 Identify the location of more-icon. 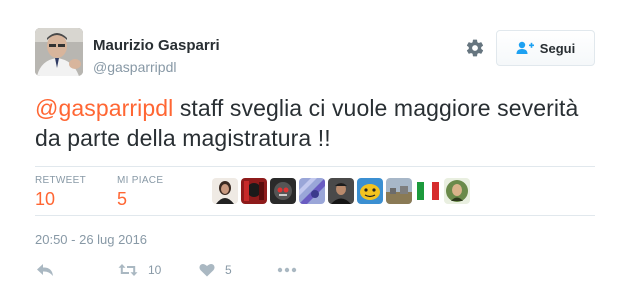
(287, 270).